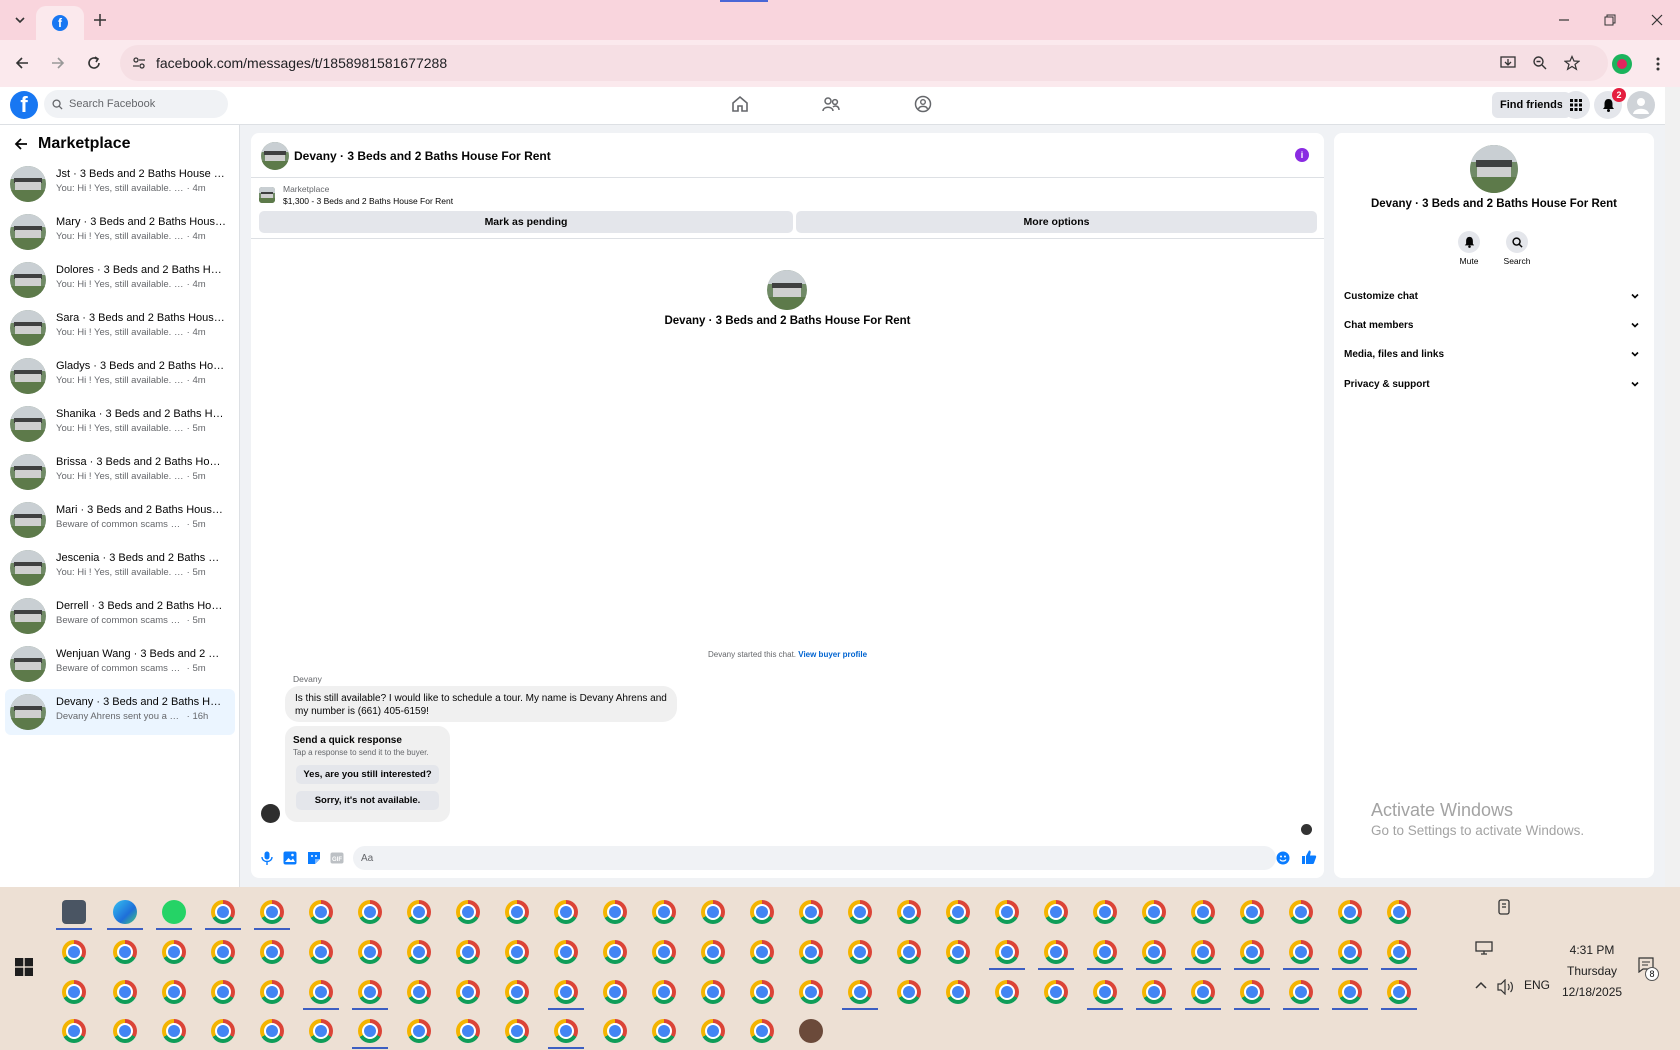 Image resolution: width=1680 pixels, height=1050 pixels. I want to click on app-icon, so click(811, 1031).